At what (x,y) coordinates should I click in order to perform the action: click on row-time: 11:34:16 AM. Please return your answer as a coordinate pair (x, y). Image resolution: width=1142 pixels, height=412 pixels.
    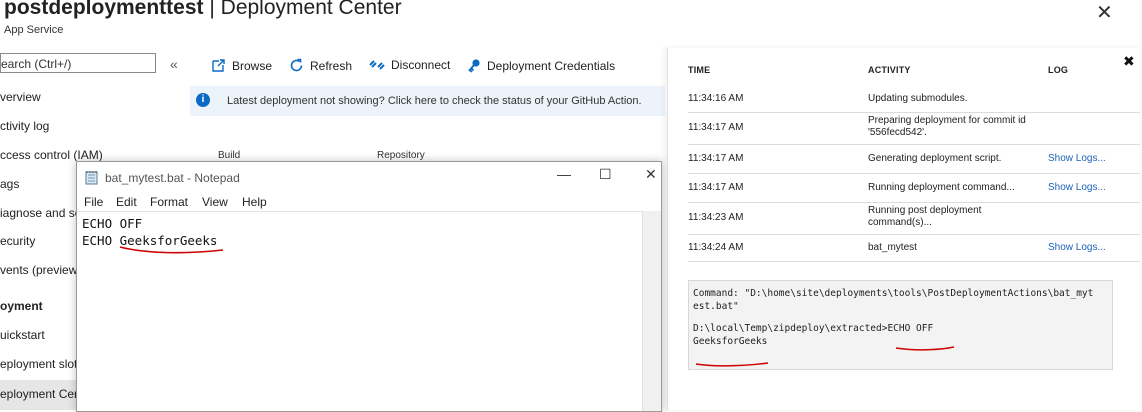
    Looking at the image, I should click on (716, 98).